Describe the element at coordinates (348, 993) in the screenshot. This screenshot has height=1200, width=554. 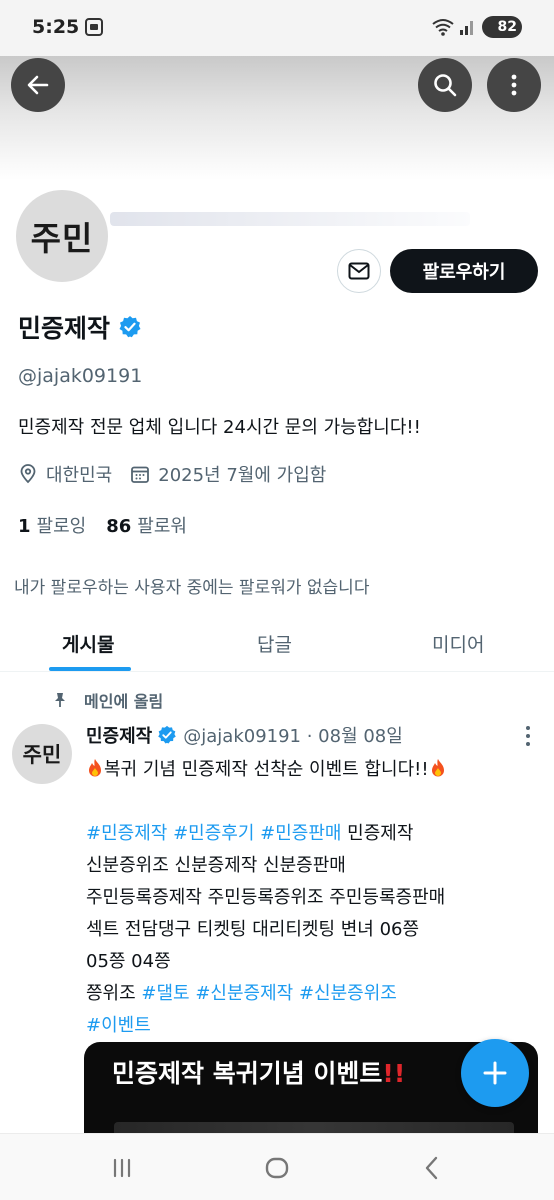
I see `hashtag-link: #신분증위조` at that location.